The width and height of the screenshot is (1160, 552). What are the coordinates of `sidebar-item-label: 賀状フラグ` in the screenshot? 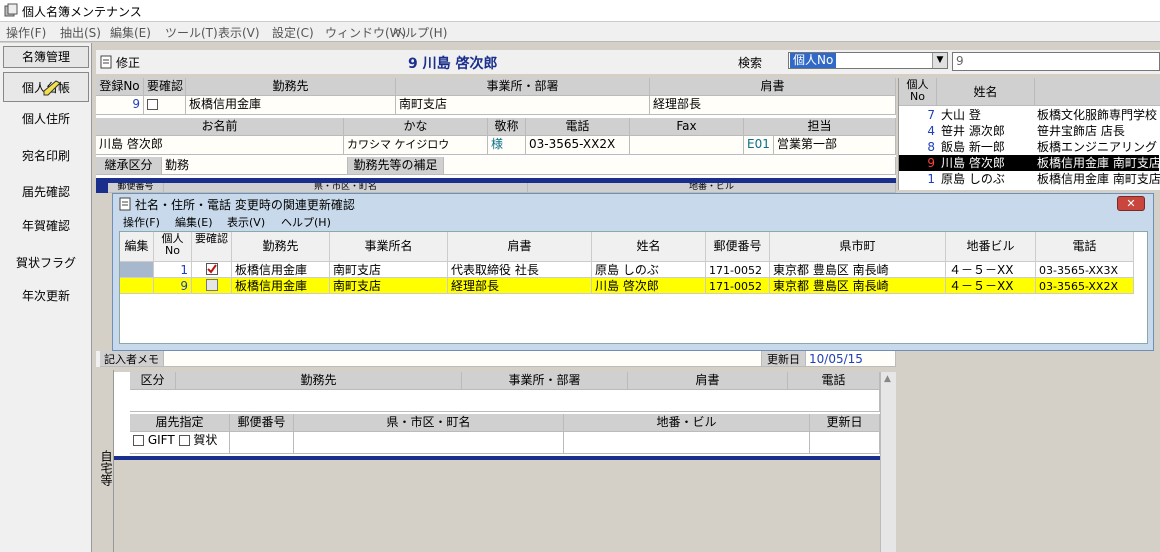 It's located at (45, 263).